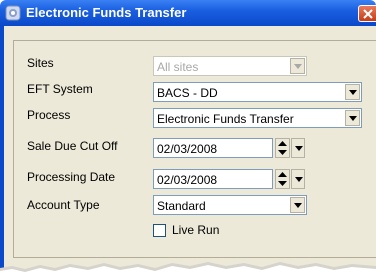 The image size is (376, 280). I want to click on sites-value: All sites, so click(178, 67).